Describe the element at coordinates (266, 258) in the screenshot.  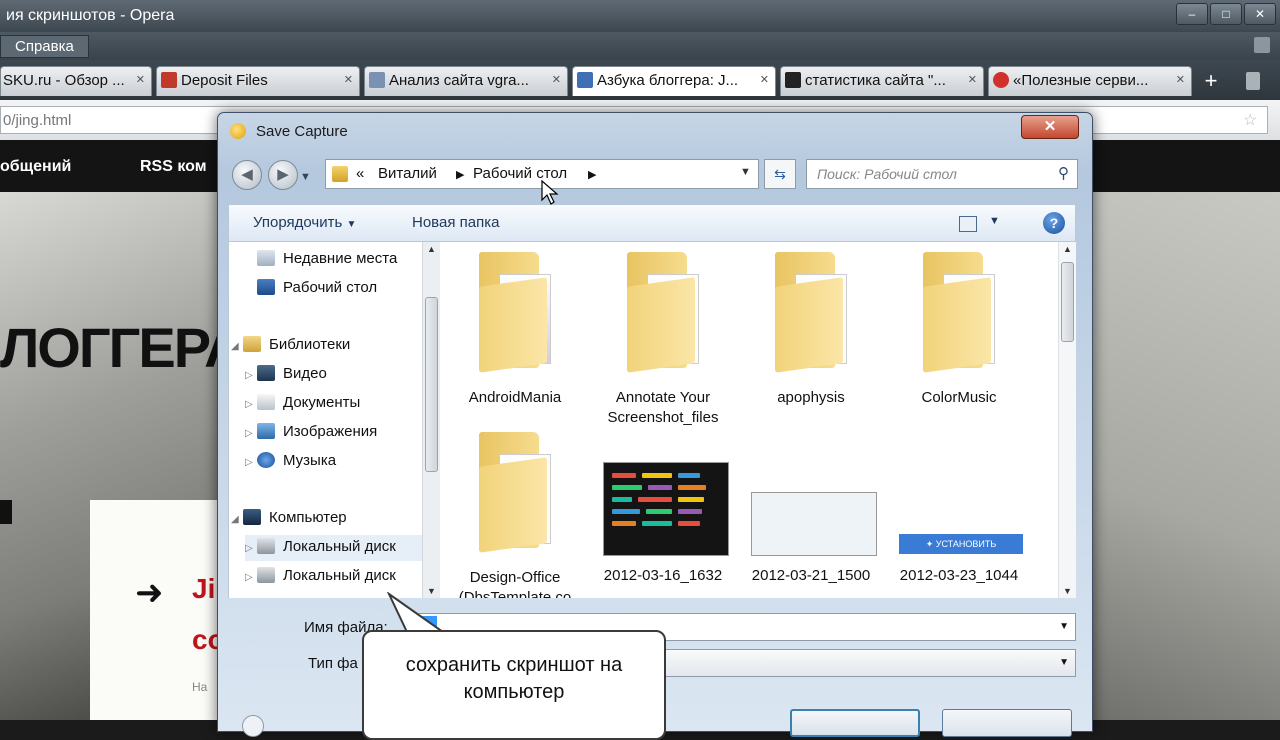
I see `recent-places-icon` at that location.